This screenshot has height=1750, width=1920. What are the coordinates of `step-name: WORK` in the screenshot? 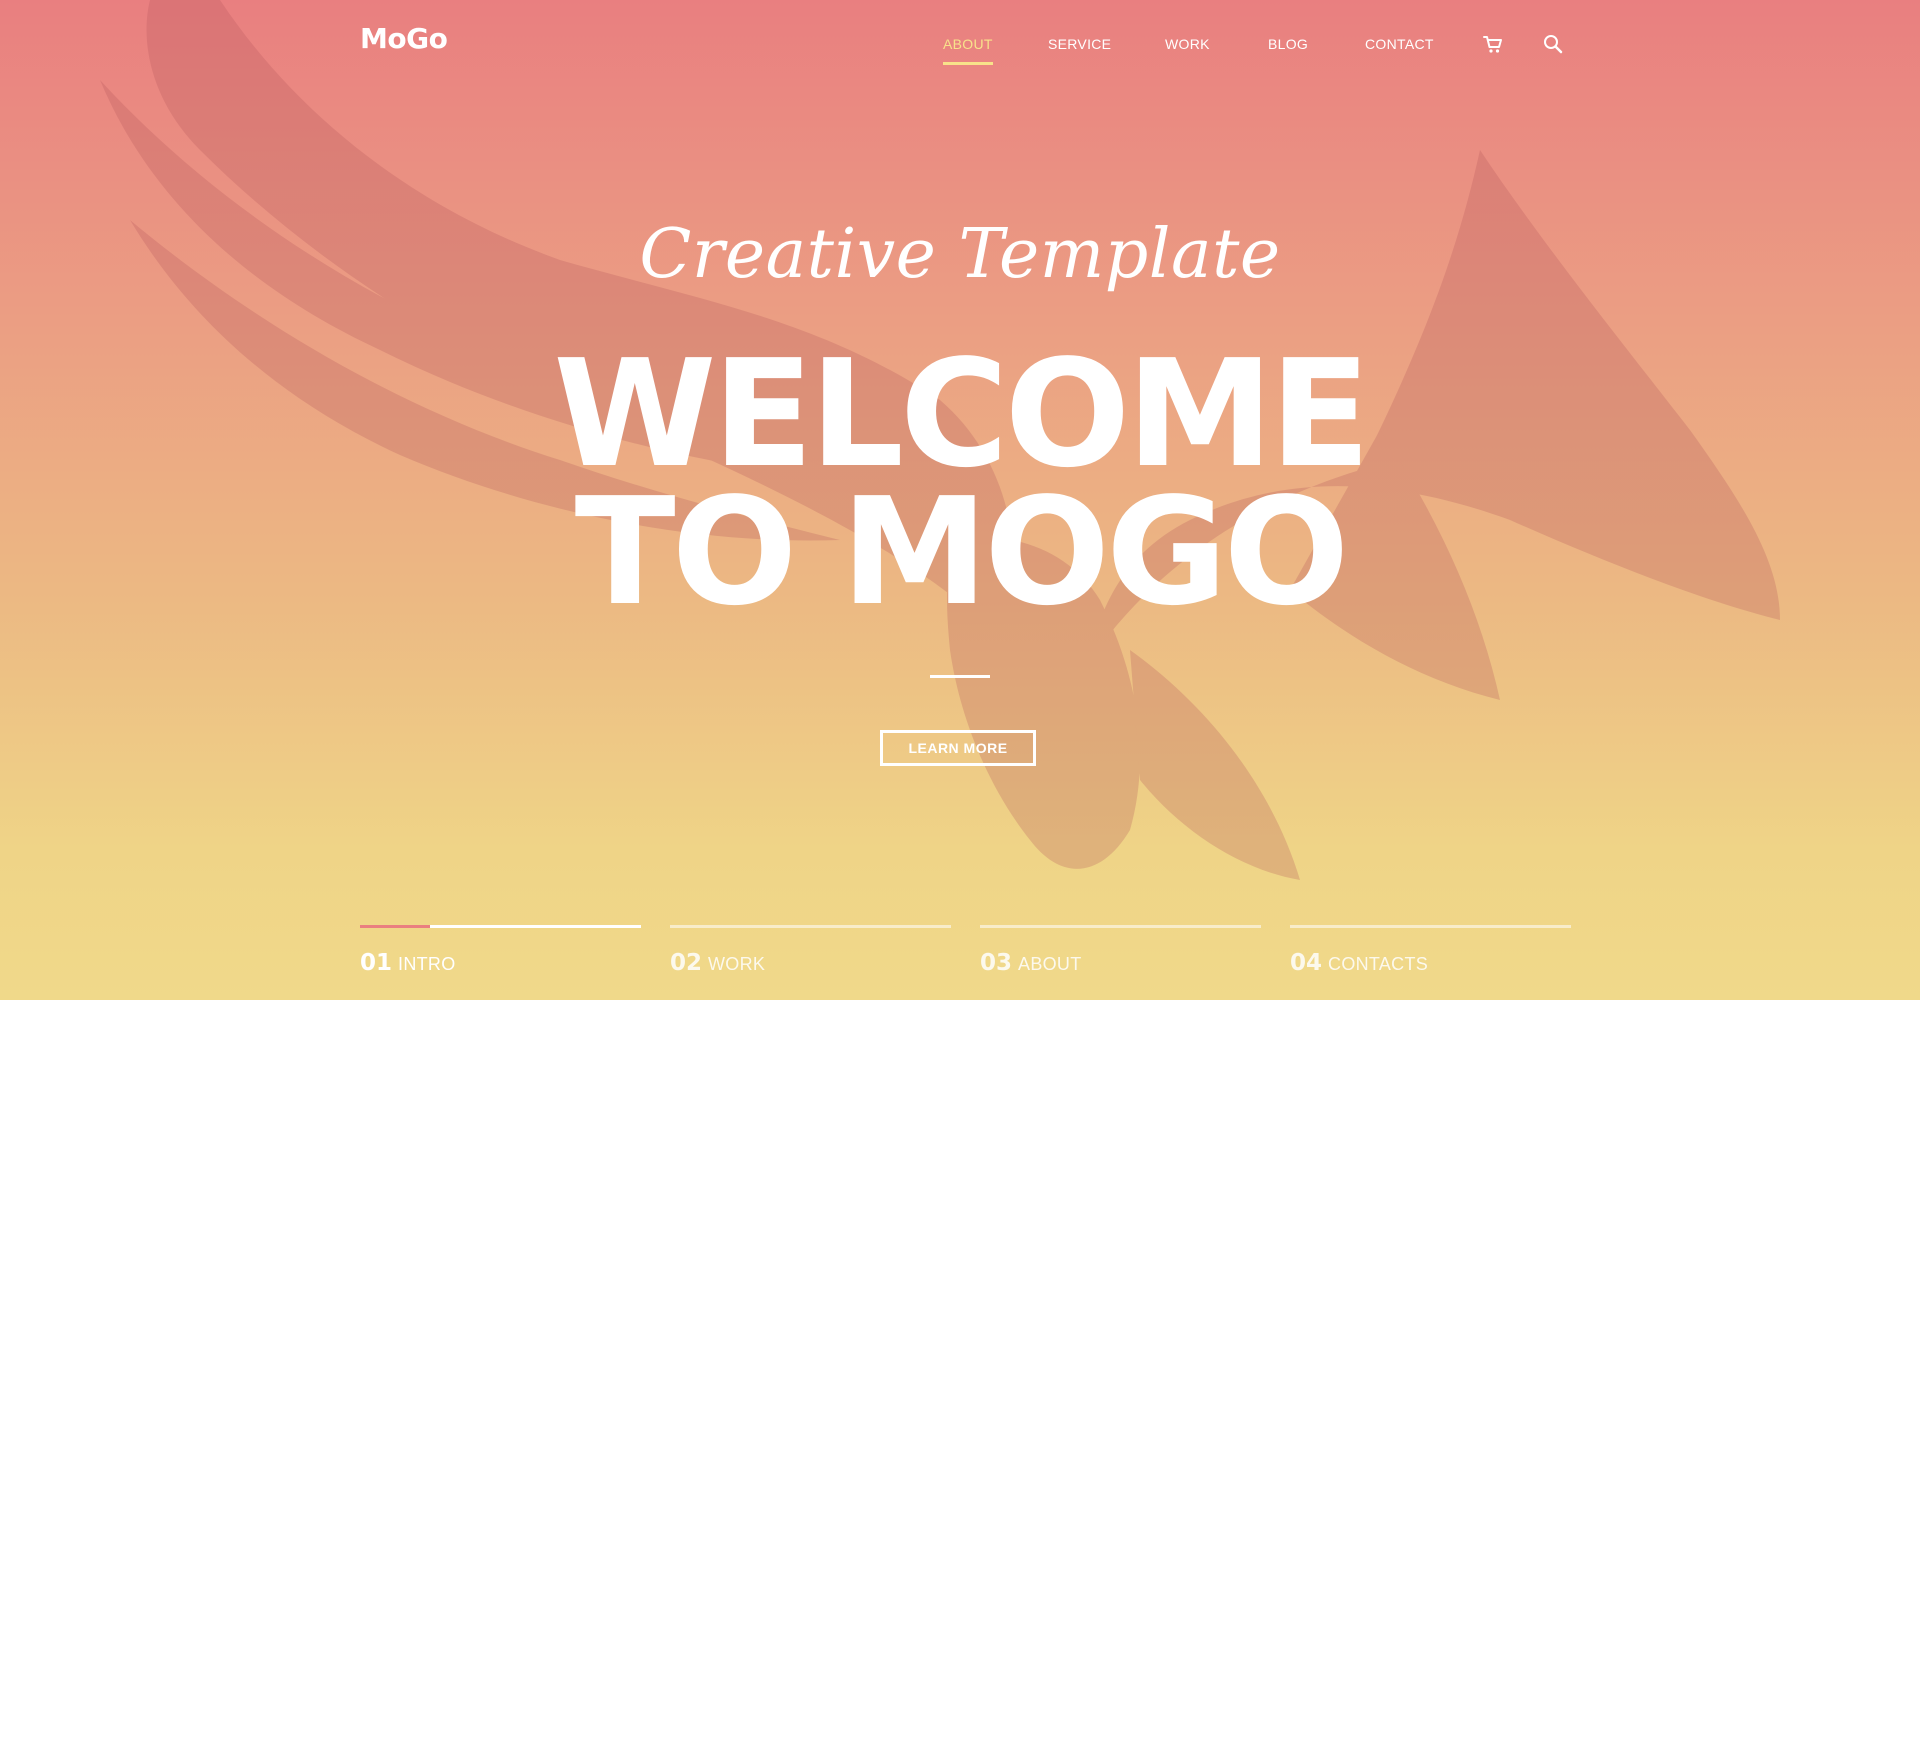 It's located at (737, 964).